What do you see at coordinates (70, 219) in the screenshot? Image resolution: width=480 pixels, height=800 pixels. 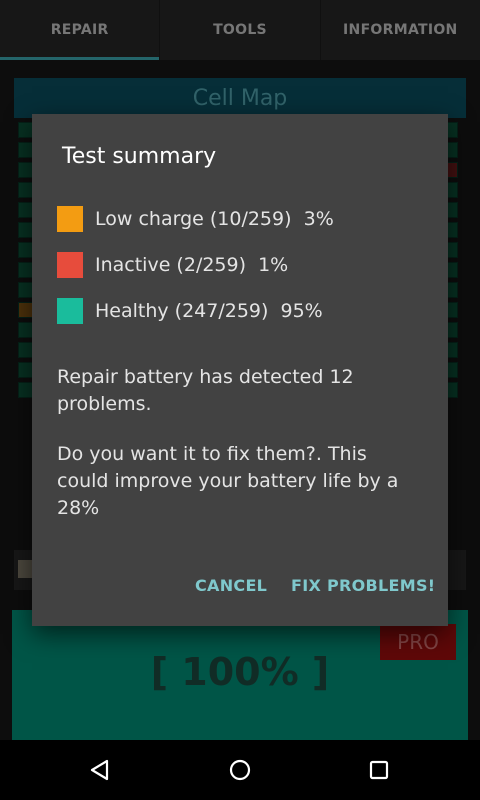 I see `low-charge-swatch` at bounding box center [70, 219].